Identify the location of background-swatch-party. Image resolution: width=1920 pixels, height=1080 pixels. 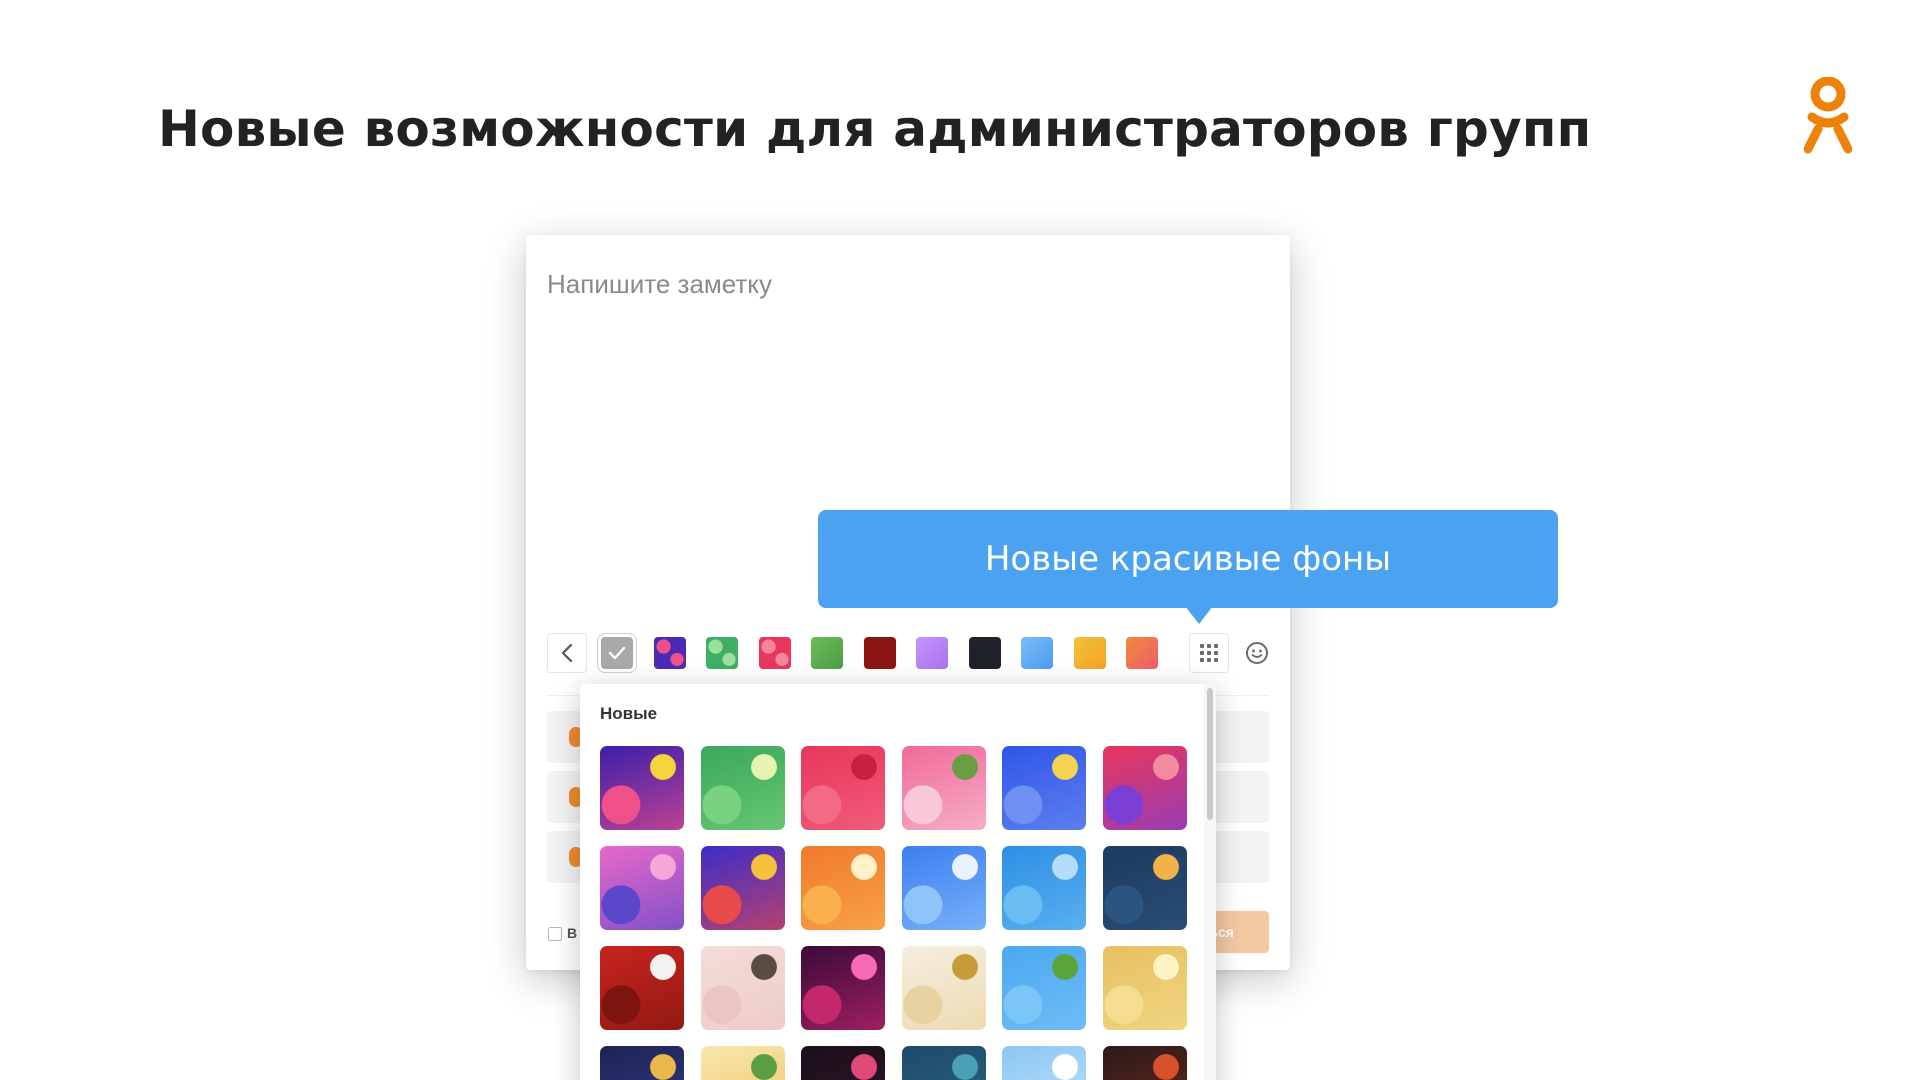
(669, 653).